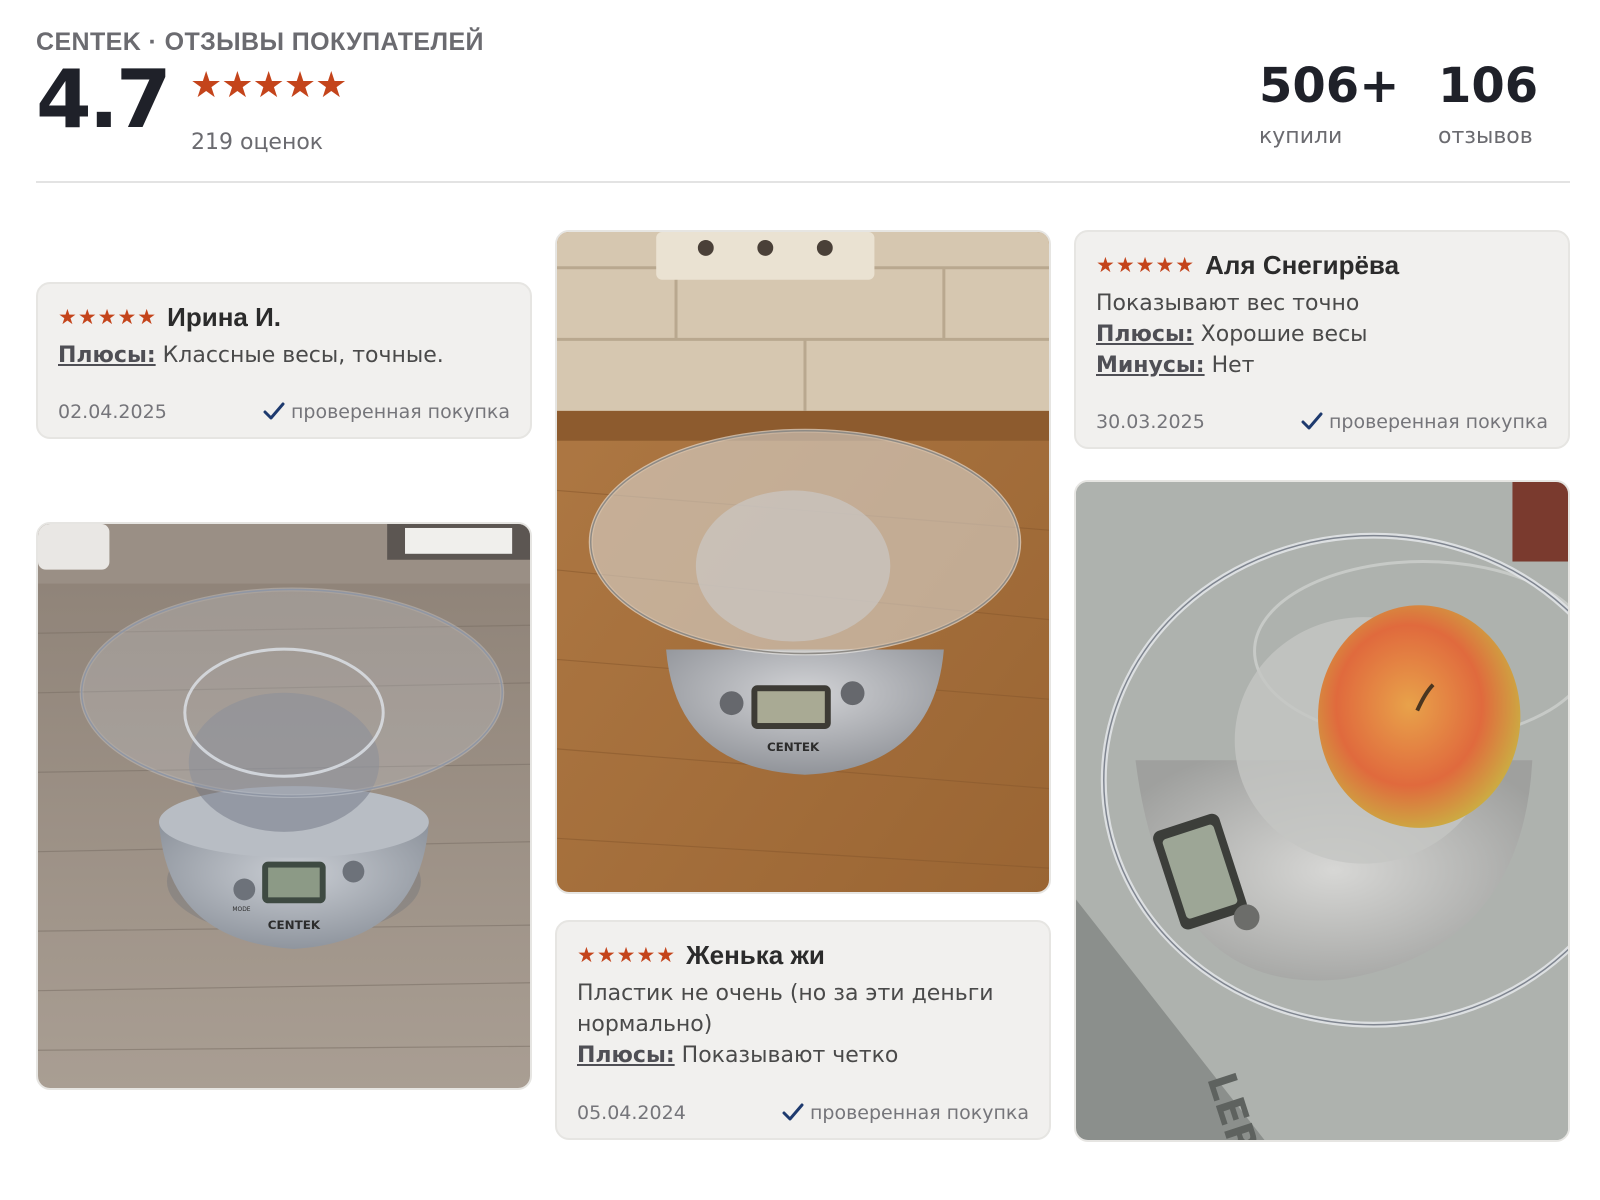 This screenshot has width=1600, height=1200. What do you see at coordinates (1329, 86) in the screenshot?
I see `stat-bought-value: 506+` at bounding box center [1329, 86].